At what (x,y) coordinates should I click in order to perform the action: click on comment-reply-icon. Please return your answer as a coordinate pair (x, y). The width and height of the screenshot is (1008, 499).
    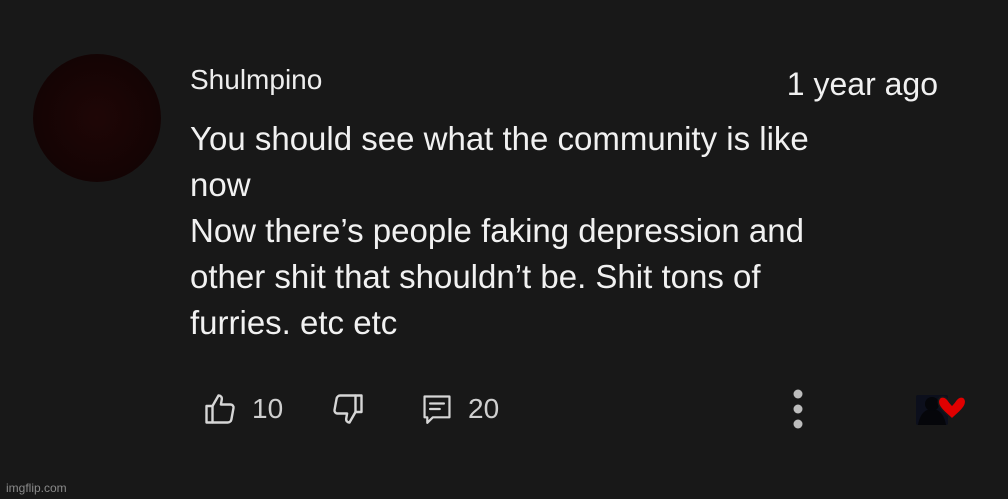
    Looking at the image, I should click on (437, 409).